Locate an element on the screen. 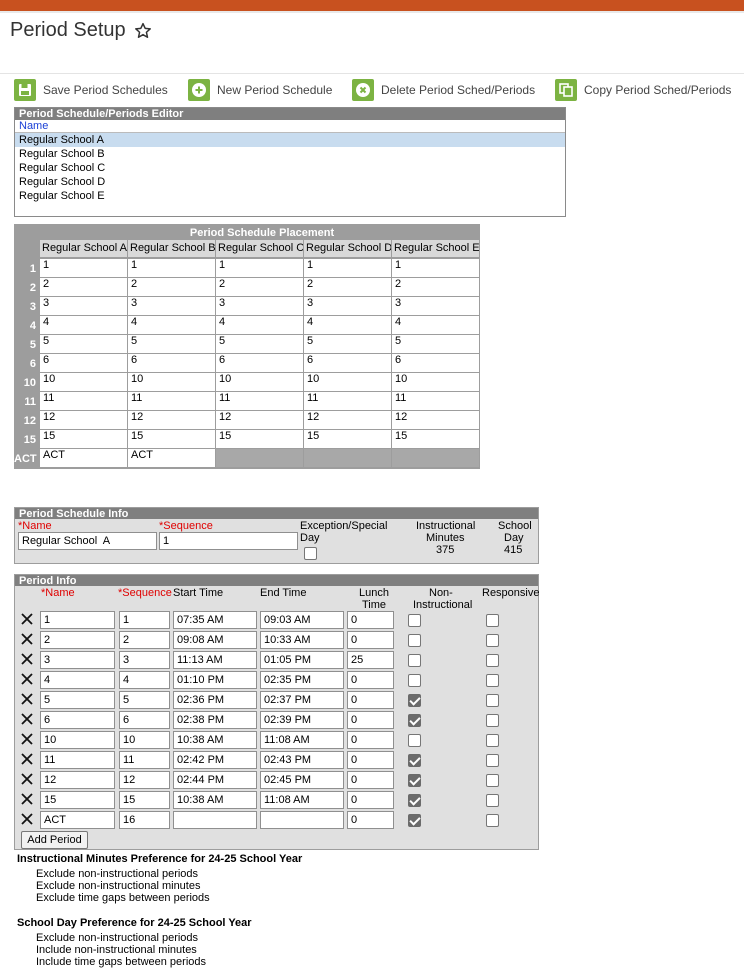 The image size is (744, 973). favorite-star-icon is located at coordinates (143, 31).